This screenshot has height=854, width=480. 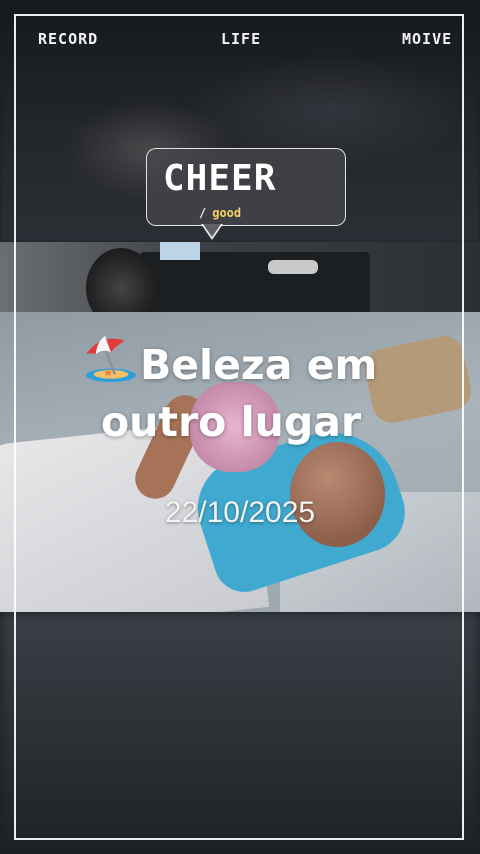 What do you see at coordinates (241, 39) in the screenshot?
I see `label-life: LIFE` at bounding box center [241, 39].